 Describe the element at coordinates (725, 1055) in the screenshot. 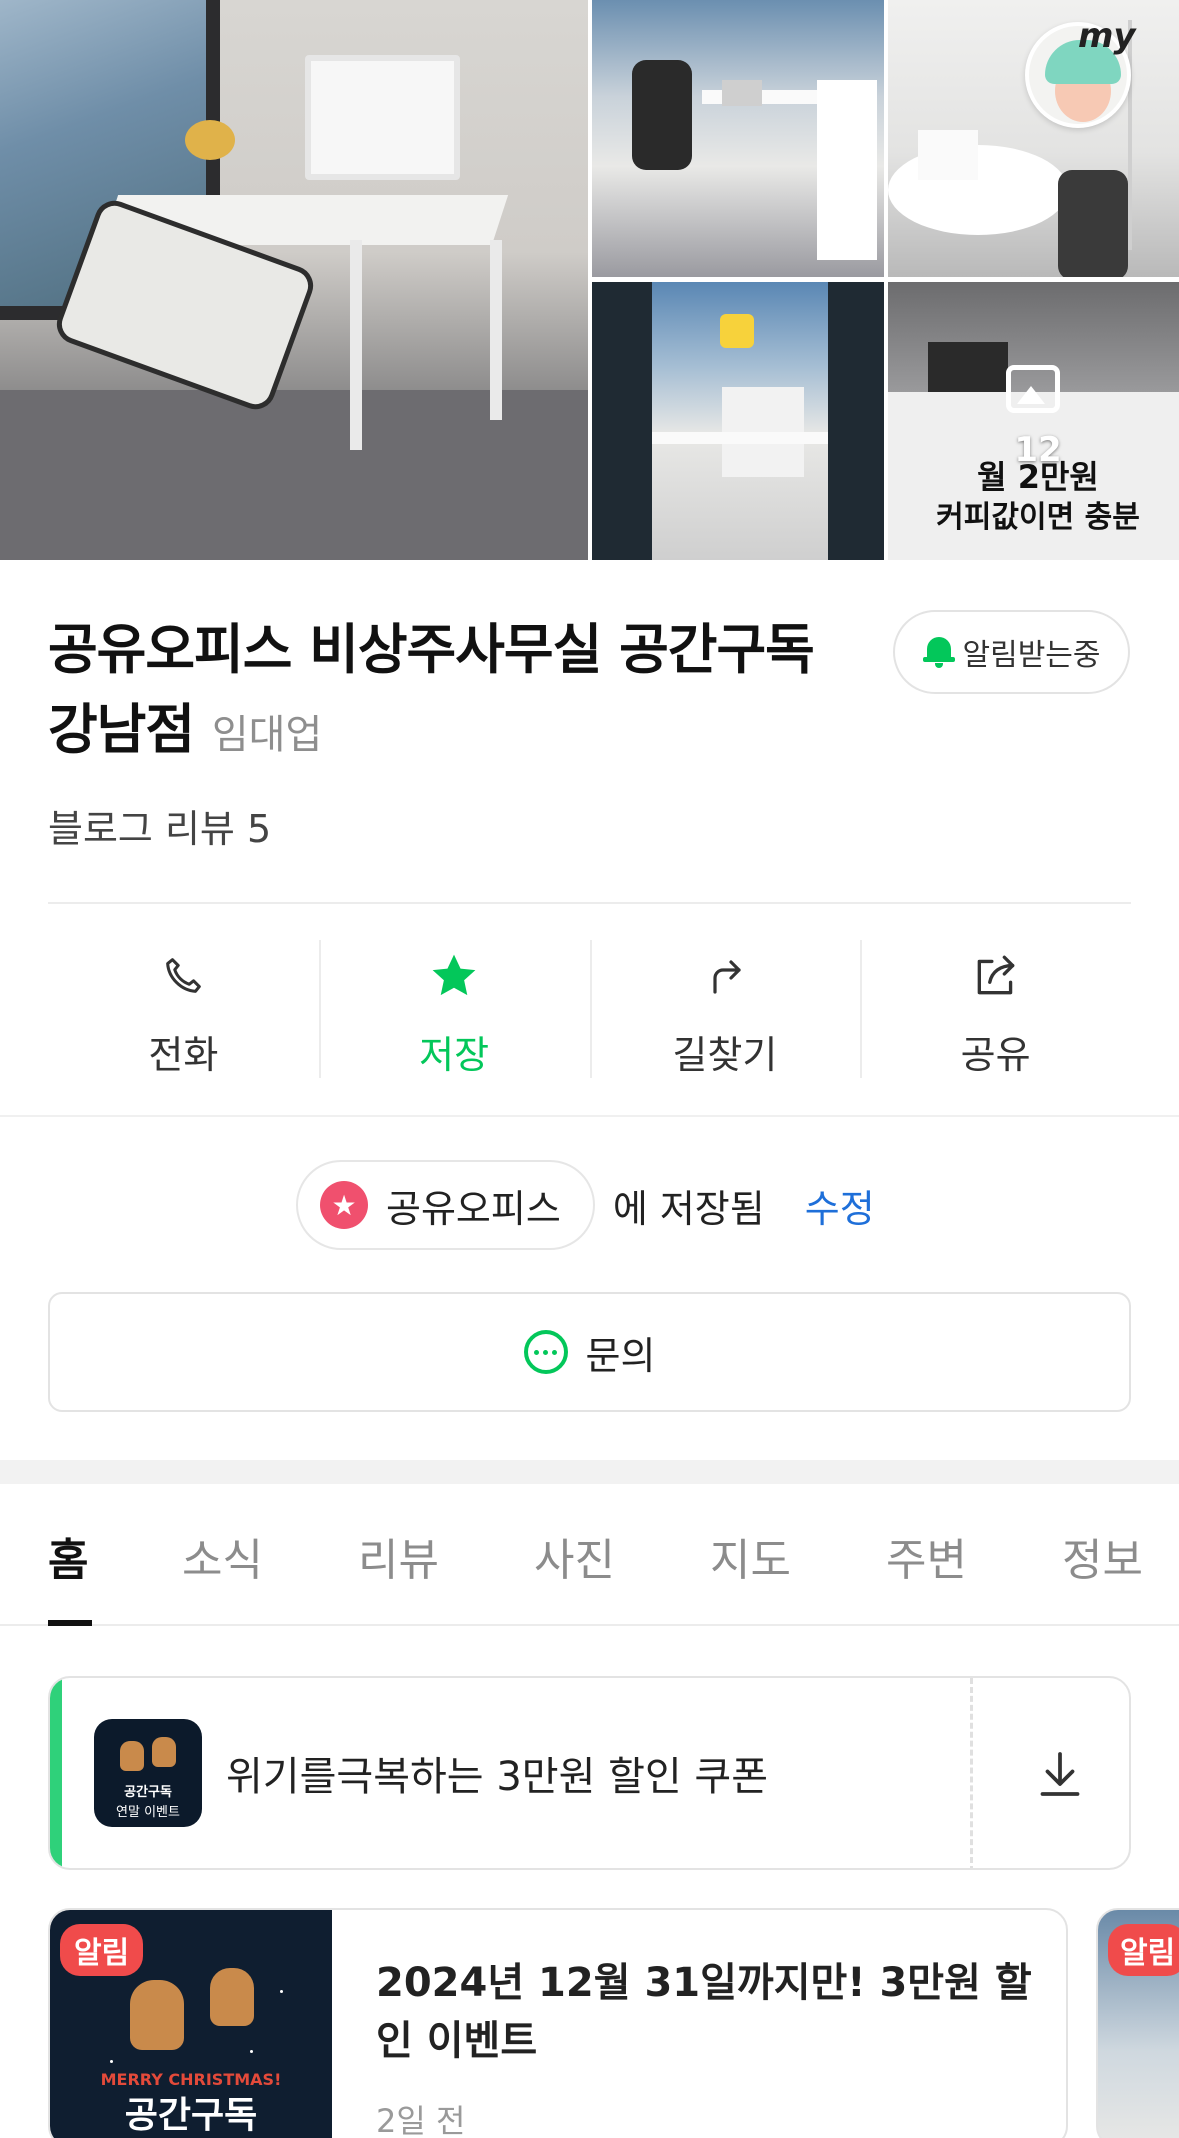

I see `directions-label: 길찾기` at that location.